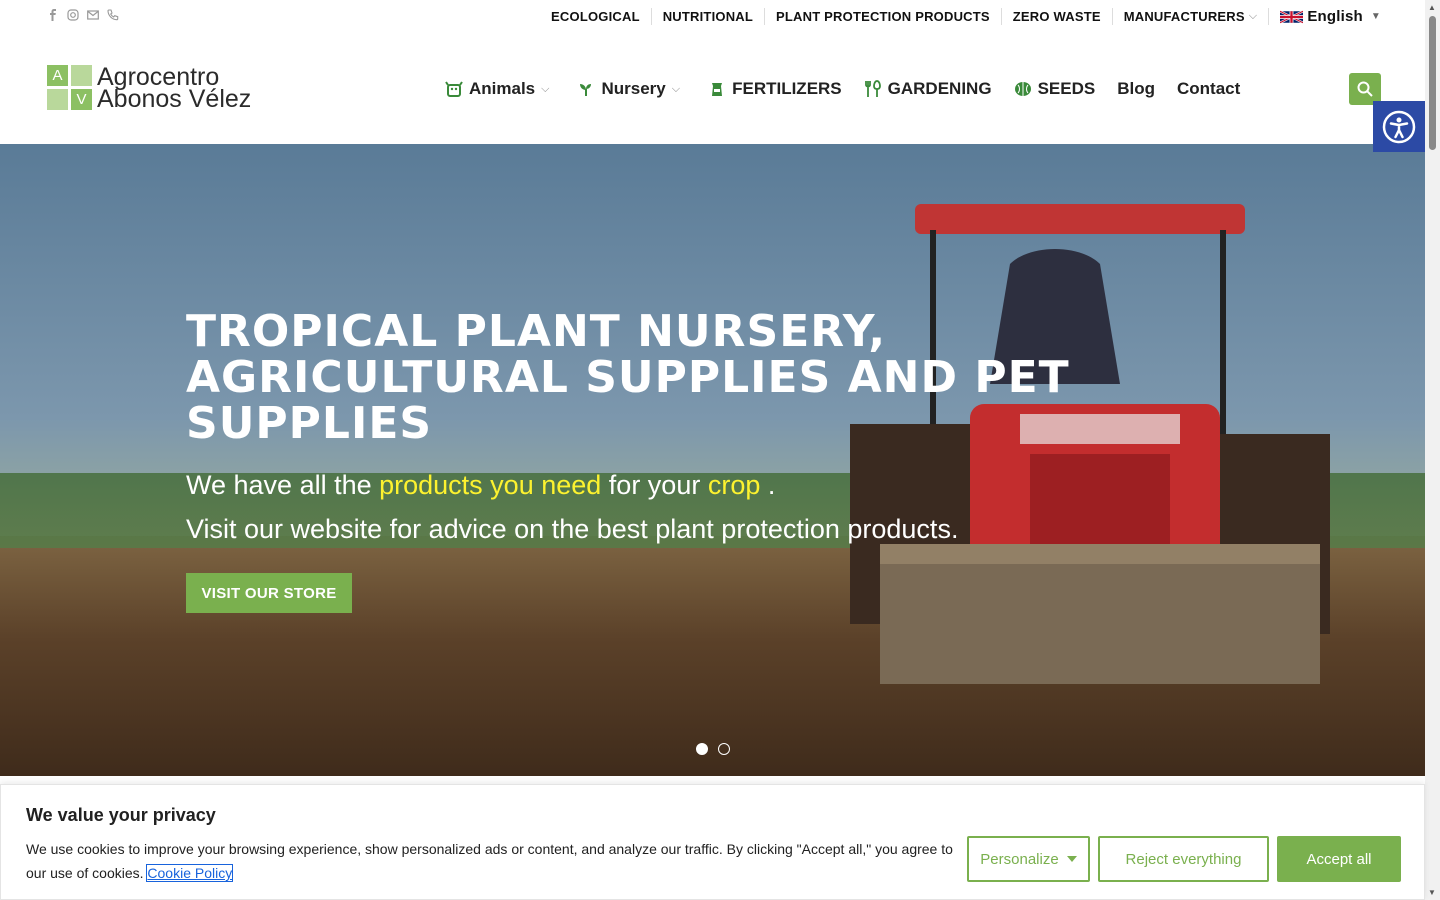  Describe the element at coordinates (83, 15) in the screenshot. I see `social-links` at that location.